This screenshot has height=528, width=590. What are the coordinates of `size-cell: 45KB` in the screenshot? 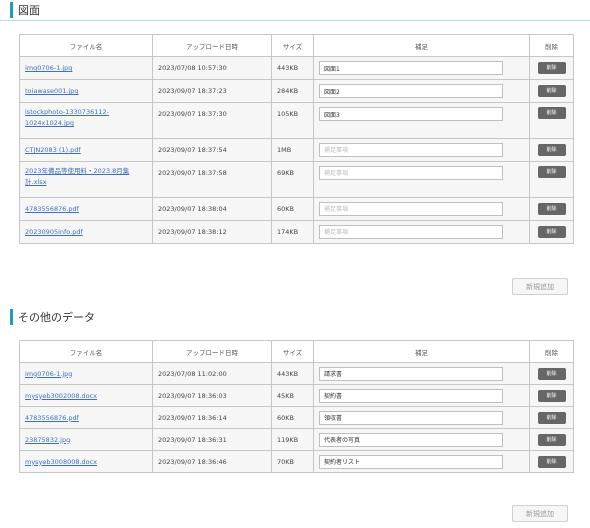 It's located at (292, 395).